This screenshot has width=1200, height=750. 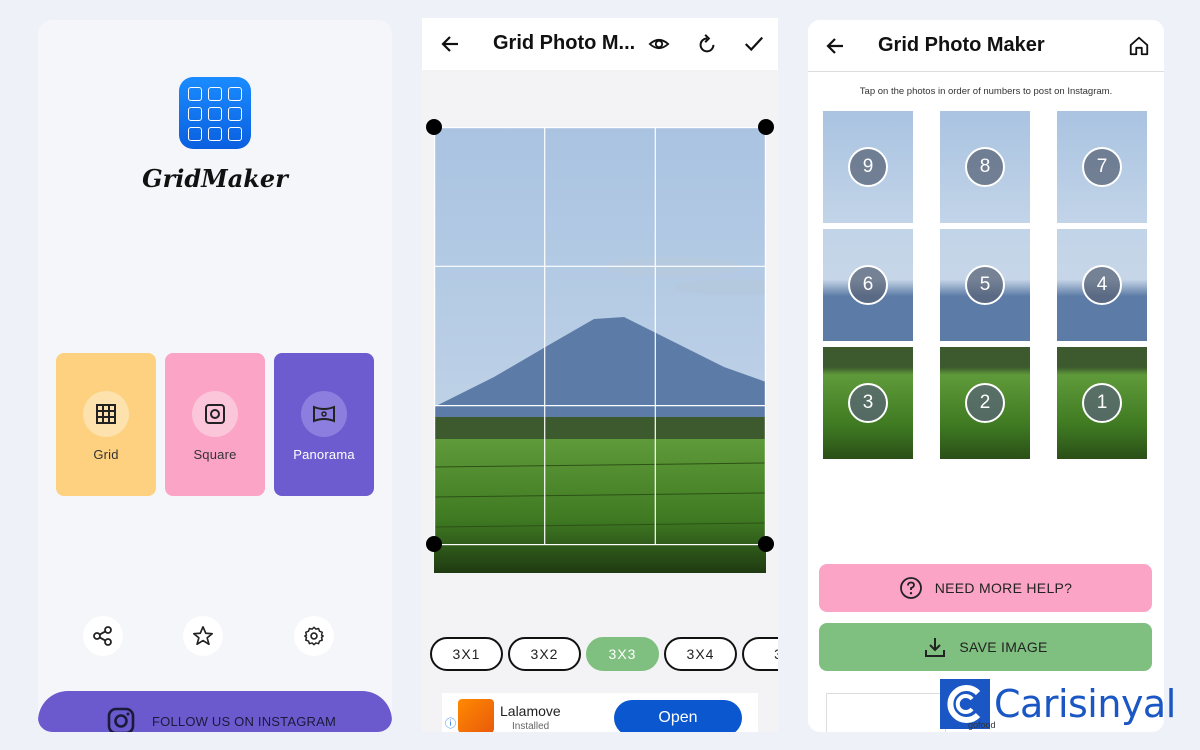 What do you see at coordinates (910, 588) in the screenshot?
I see `question-icon` at bounding box center [910, 588].